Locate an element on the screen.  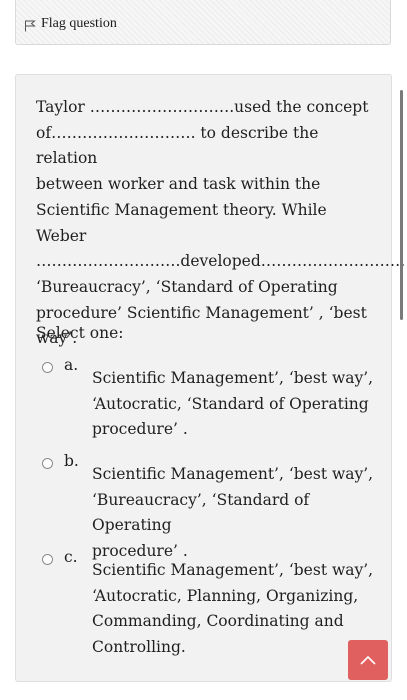
radio-b is located at coordinates (47, 463).